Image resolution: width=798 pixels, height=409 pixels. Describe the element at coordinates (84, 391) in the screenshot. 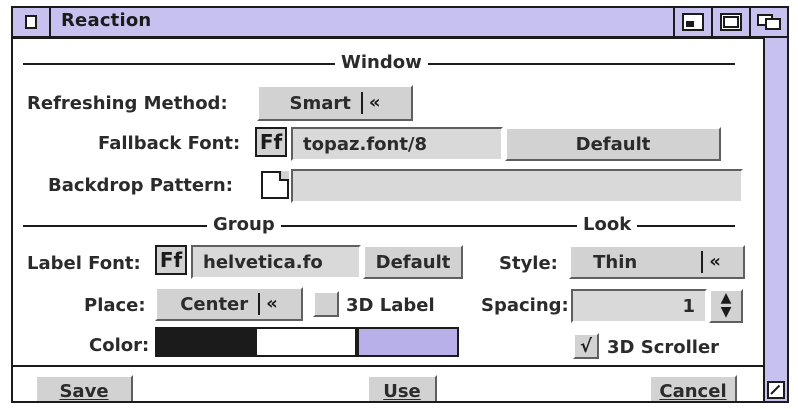

I see `save-button-label: Save` at that location.